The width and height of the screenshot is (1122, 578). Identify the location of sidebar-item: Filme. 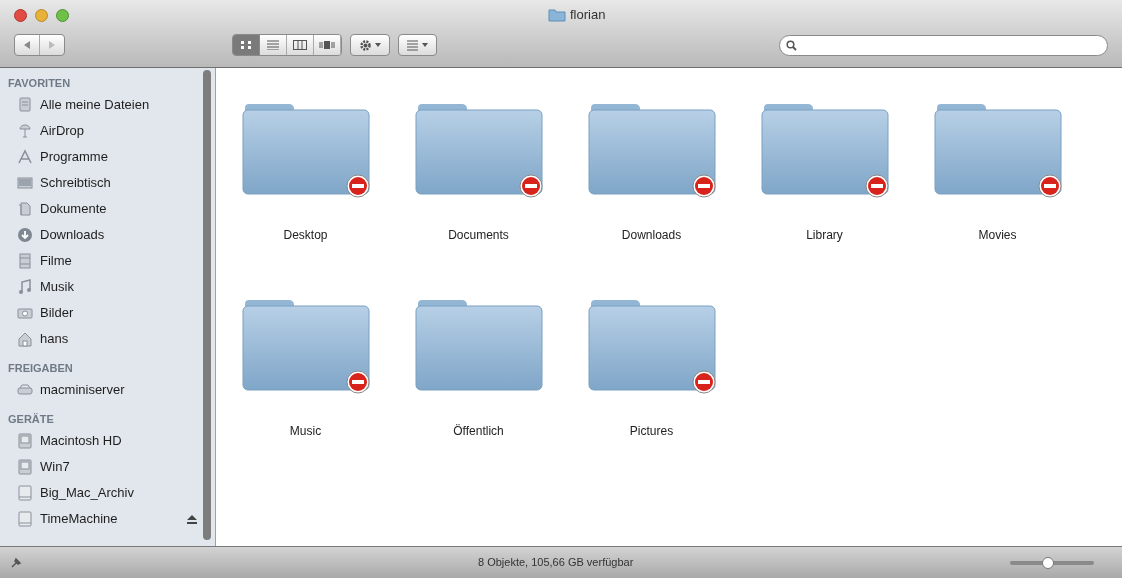
(107, 261).